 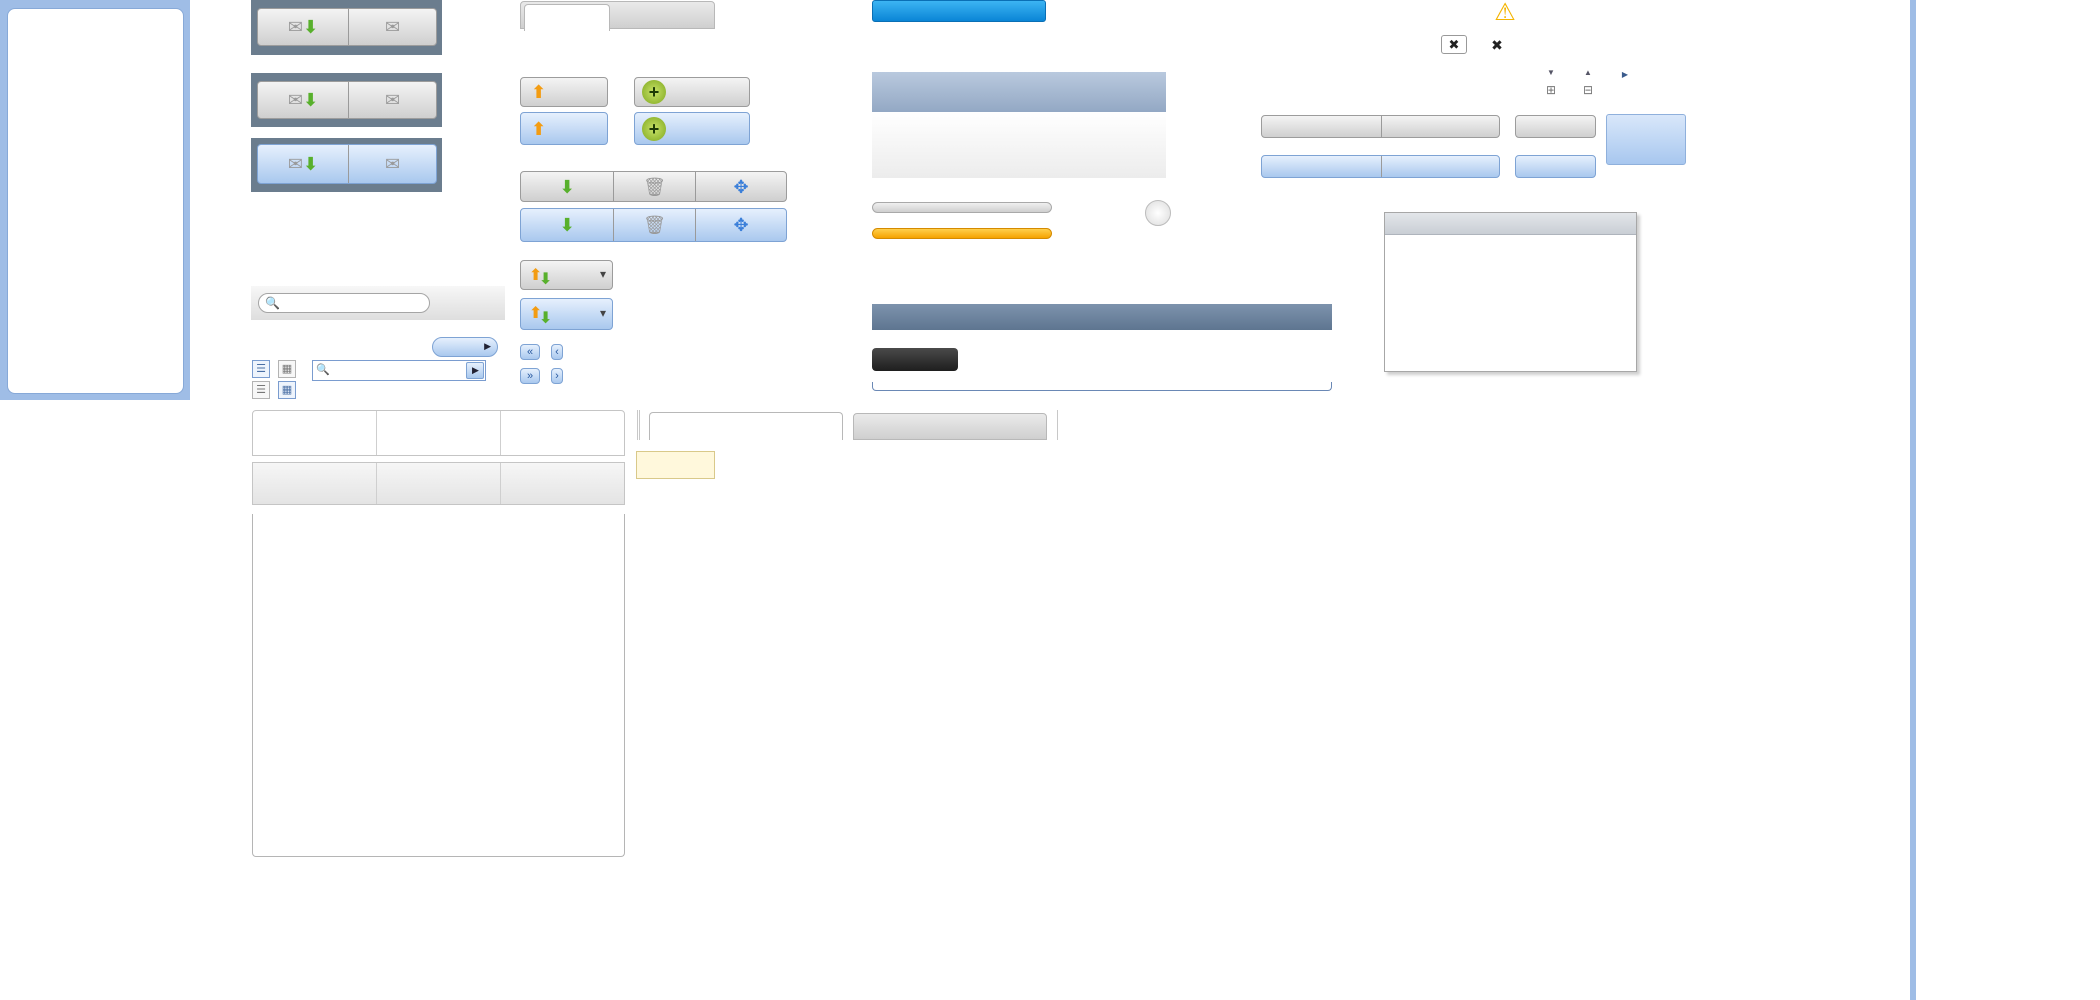 I want to click on grid-subheader-row, so click(x=438, y=483).